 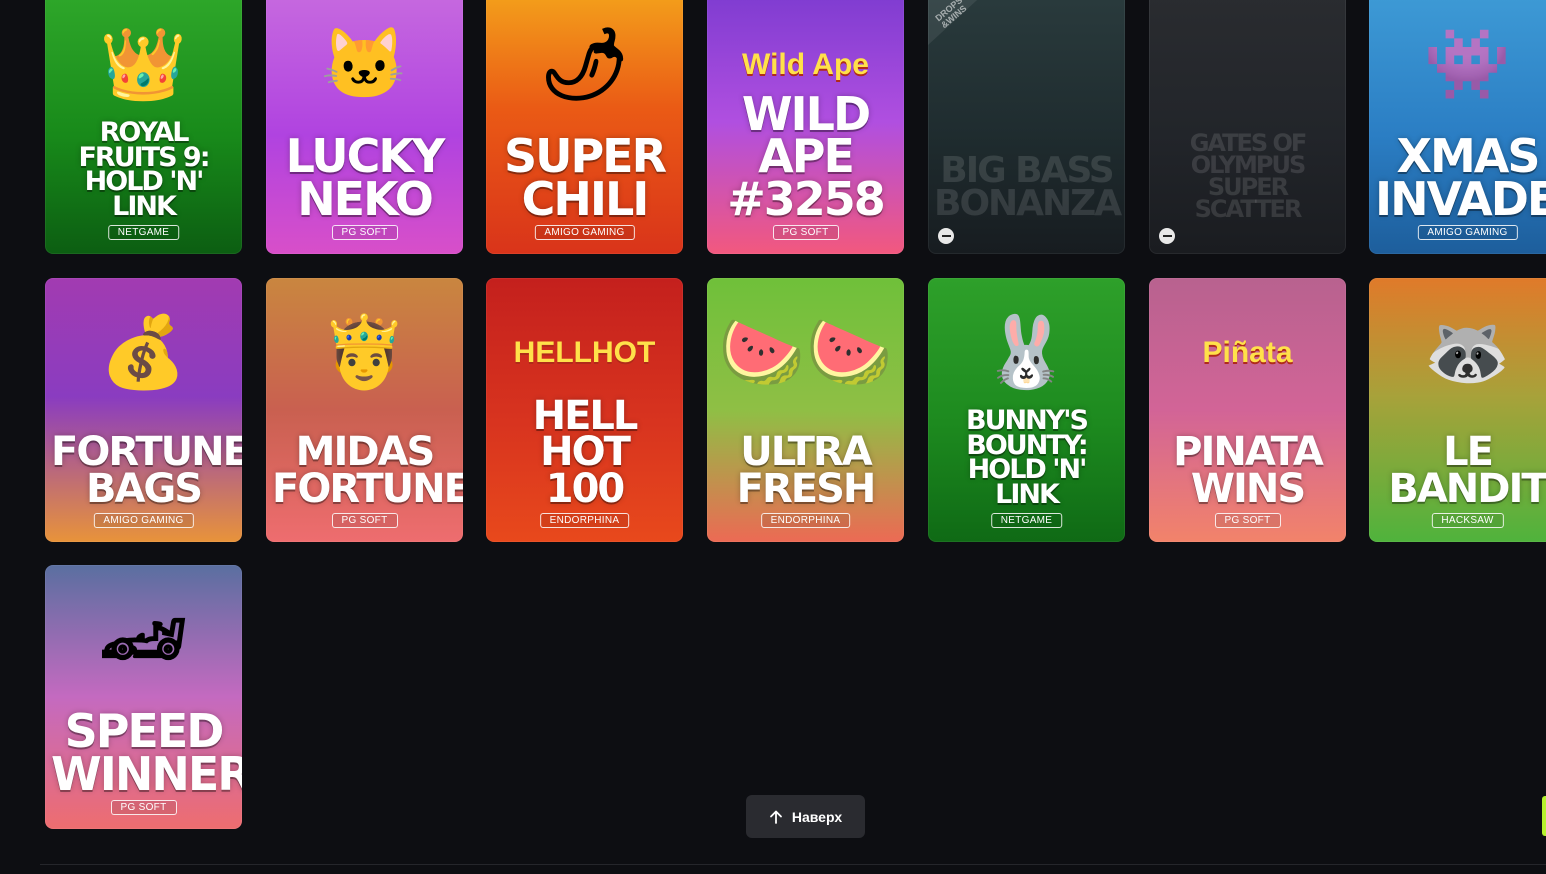 What do you see at coordinates (1457, 127) in the screenshot?
I see `game-card: 👾 XMAS INVADERSAMIGO GAMING` at bounding box center [1457, 127].